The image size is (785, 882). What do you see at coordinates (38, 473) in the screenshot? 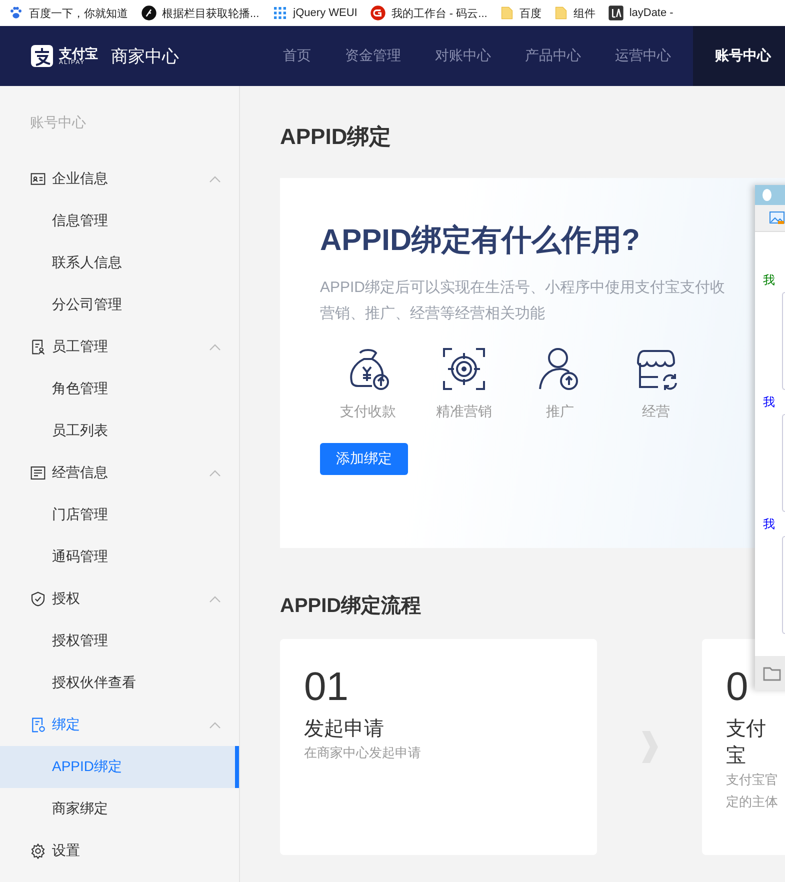
I see `document-icon` at bounding box center [38, 473].